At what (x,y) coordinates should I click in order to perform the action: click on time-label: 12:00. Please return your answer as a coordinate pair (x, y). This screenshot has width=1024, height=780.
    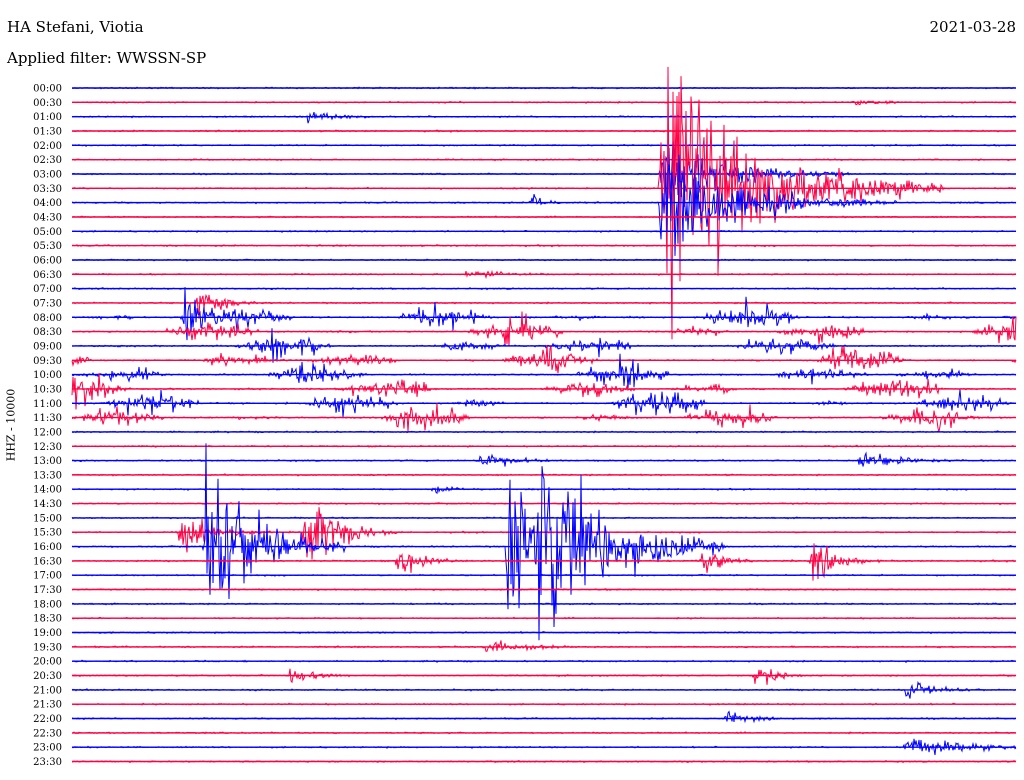
    Looking at the image, I should click on (47, 432).